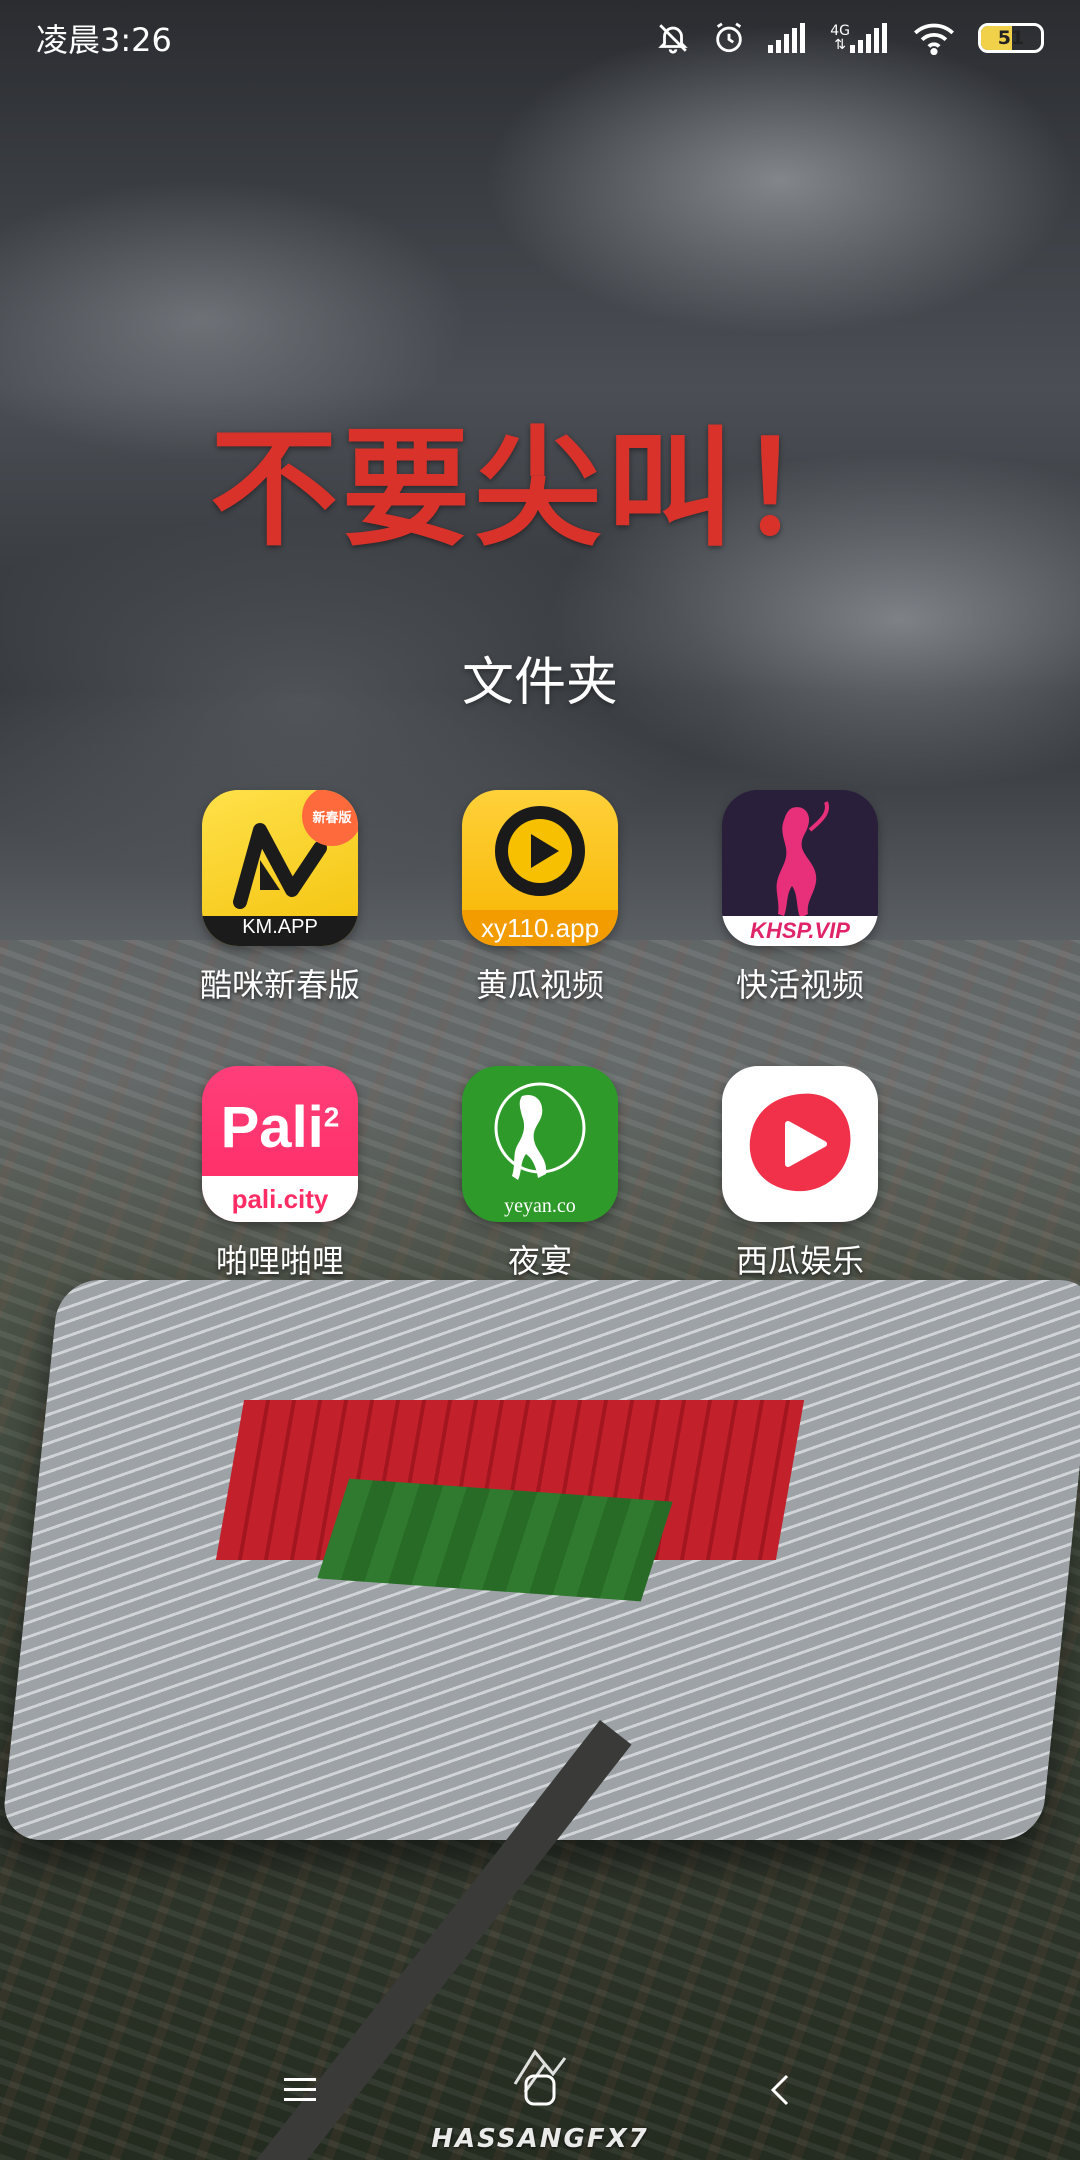 The image size is (1080, 2160). What do you see at coordinates (540, 2139) in the screenshot?
I see `watermark-text: HASSANGFX7` at bounding box center [540, 2139].